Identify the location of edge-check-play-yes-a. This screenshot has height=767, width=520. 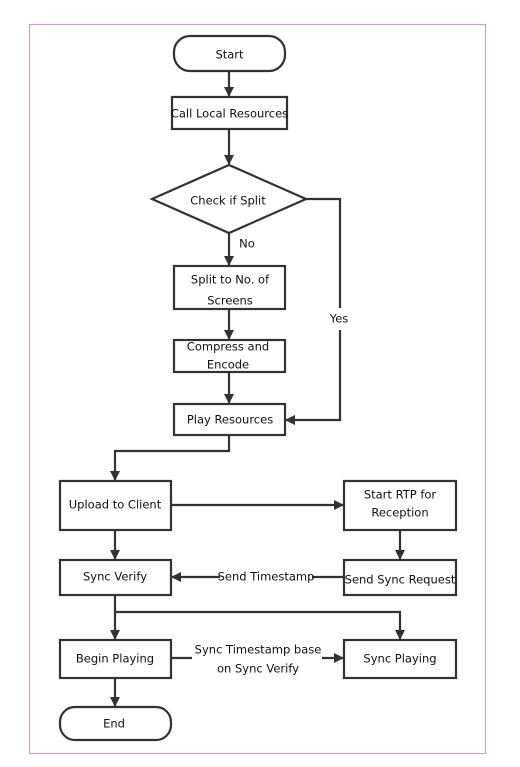
(324, 252).